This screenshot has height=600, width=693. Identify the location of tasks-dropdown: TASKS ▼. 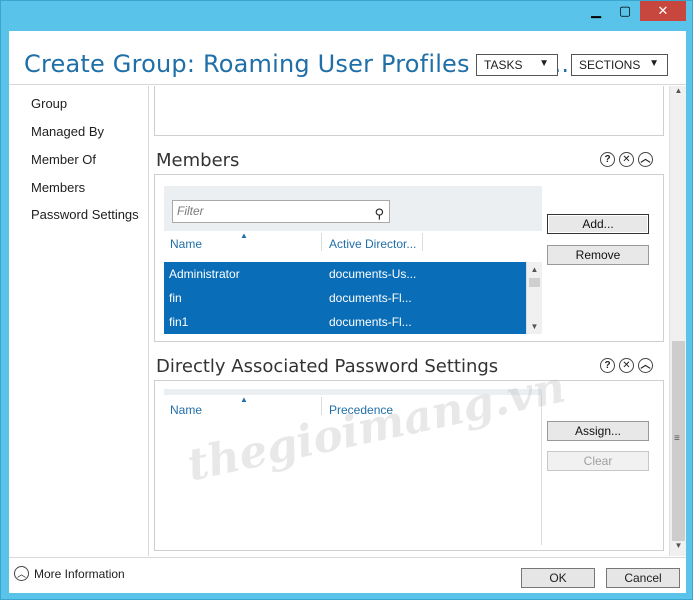
(517, 65).